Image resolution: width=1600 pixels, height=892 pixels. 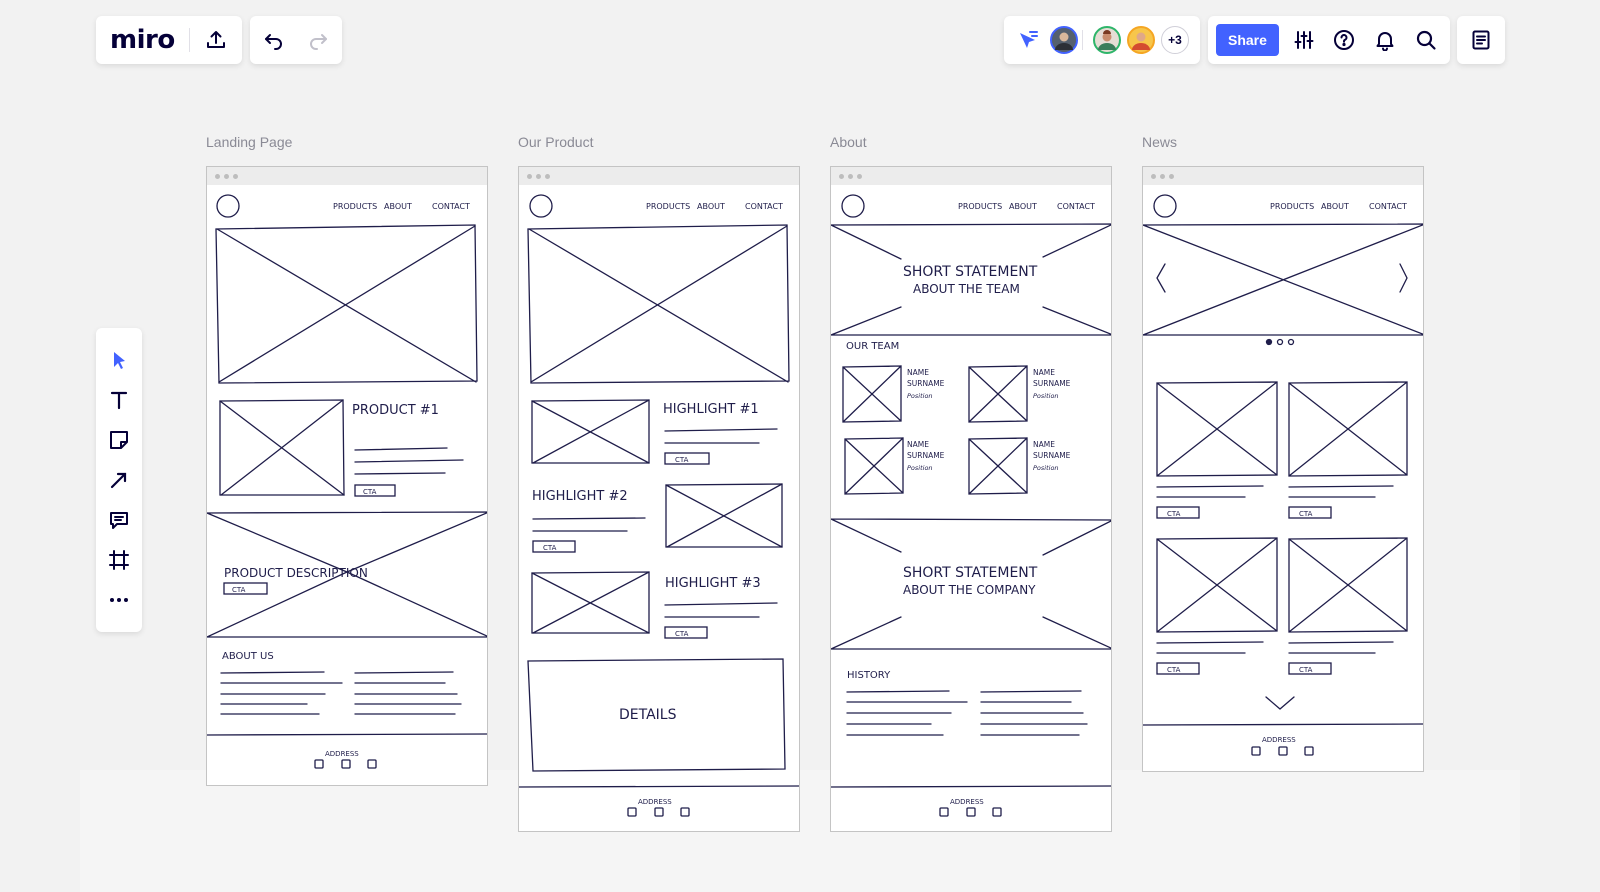 What do you see at coordinates (1403, 278) in the screenshot?
I see `carousel-next-icon` at bounding box center [1403, 278].